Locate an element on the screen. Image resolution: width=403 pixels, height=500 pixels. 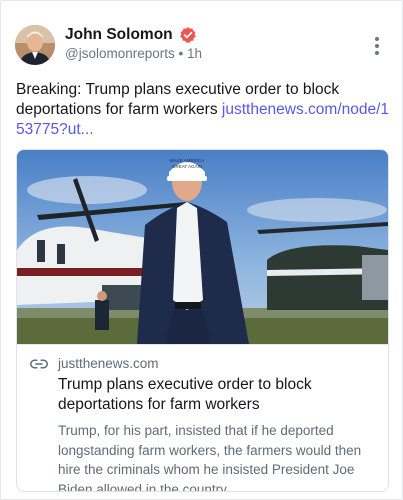
cap-text-line-1: MAKE AMERICA is located at coordinates (187, 160).